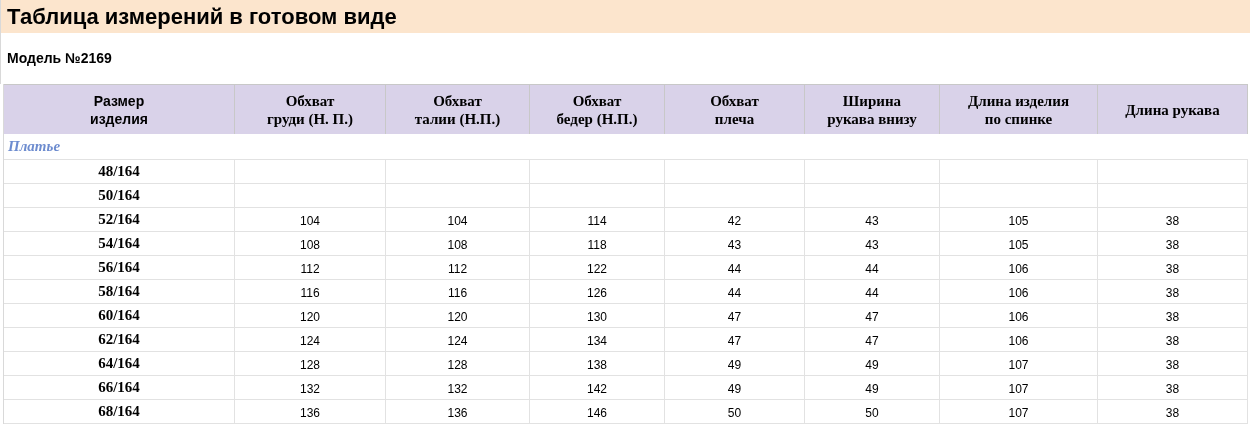 The image size is (1250, 424). What do you see at coordinates (597, 364) in the screenshot?
I see `table-cell: 138` at bounding box center [597, 364].